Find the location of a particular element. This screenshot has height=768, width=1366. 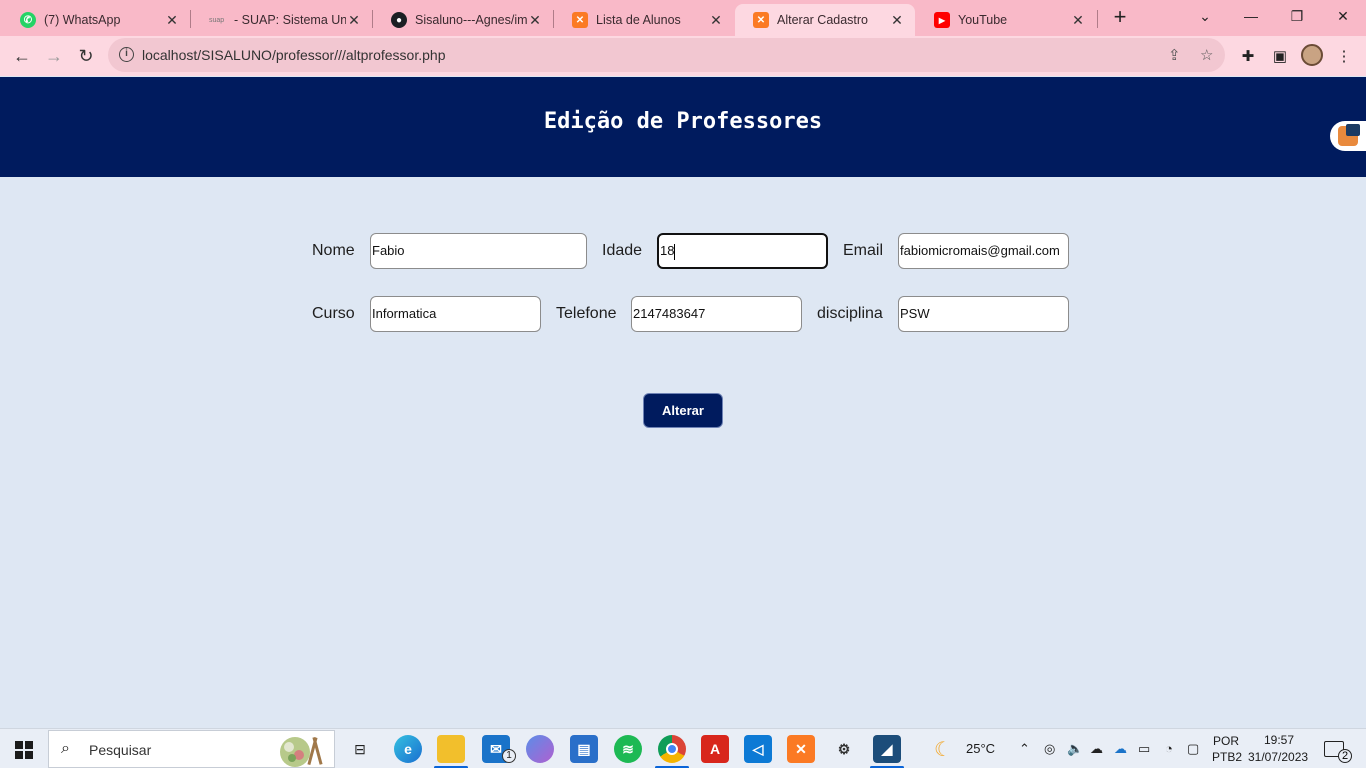

reload-button: ↻ is located at coordinates (86, 56).